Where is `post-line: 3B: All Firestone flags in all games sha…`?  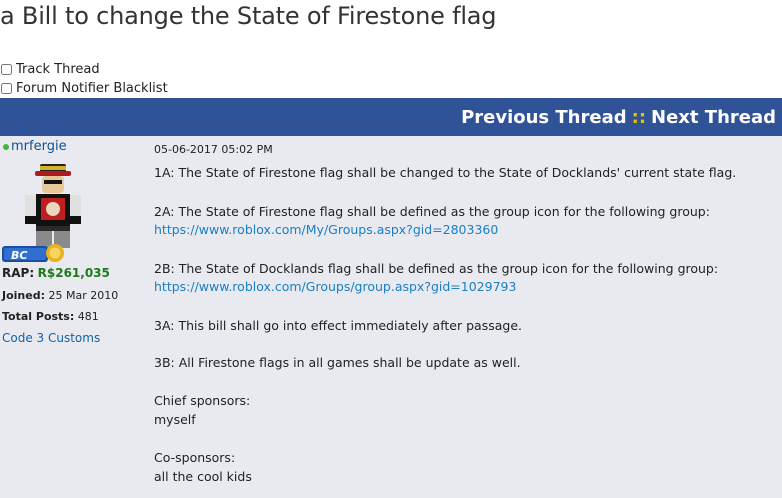
post-line: 3B: All Firestone flags in all games sha… is located at coordinates (337, 362).